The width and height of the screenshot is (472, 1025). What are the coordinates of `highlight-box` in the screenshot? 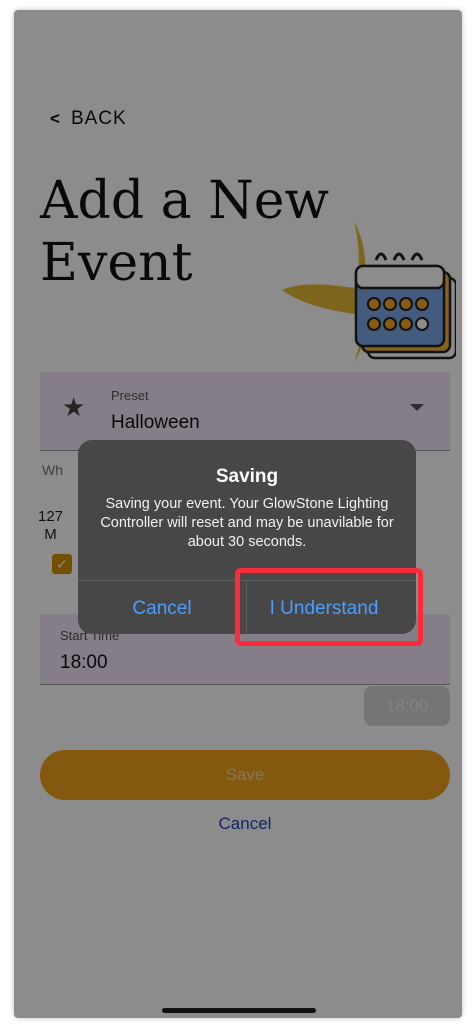 It's located at (329, 607).